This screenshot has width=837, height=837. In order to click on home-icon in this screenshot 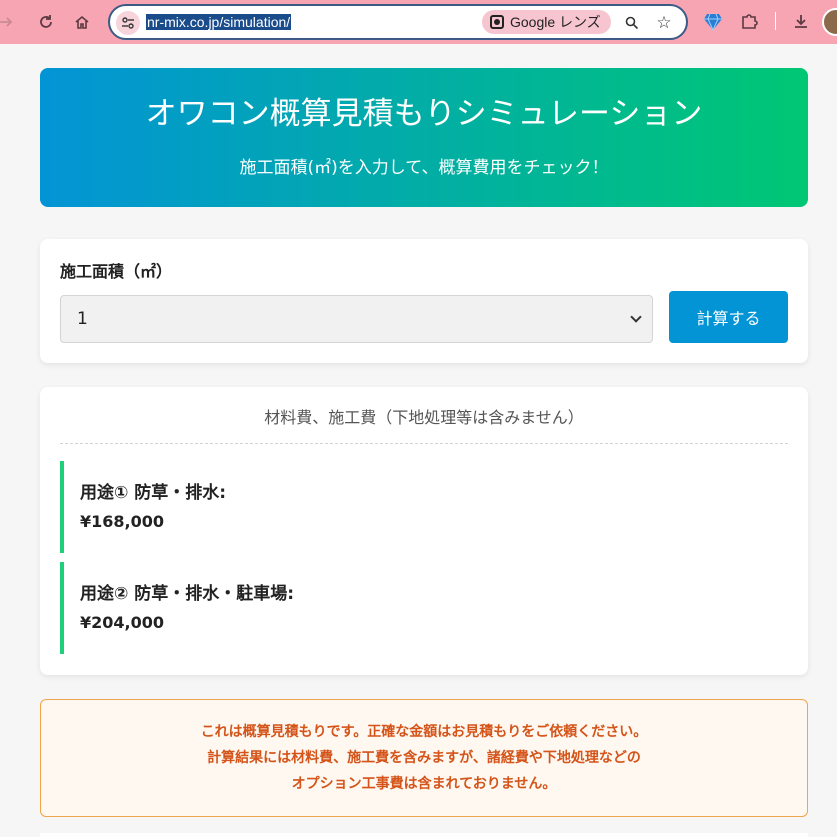, I will do `click(82, 22)`.